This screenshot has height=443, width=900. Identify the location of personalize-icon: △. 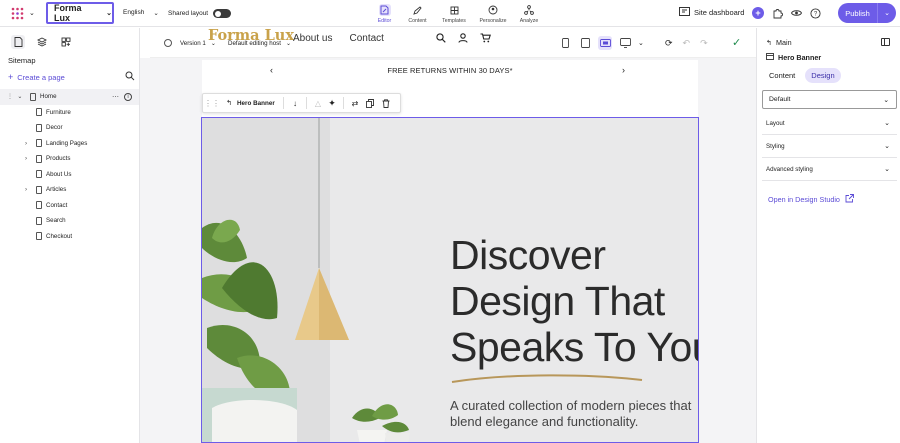
(318, 103).